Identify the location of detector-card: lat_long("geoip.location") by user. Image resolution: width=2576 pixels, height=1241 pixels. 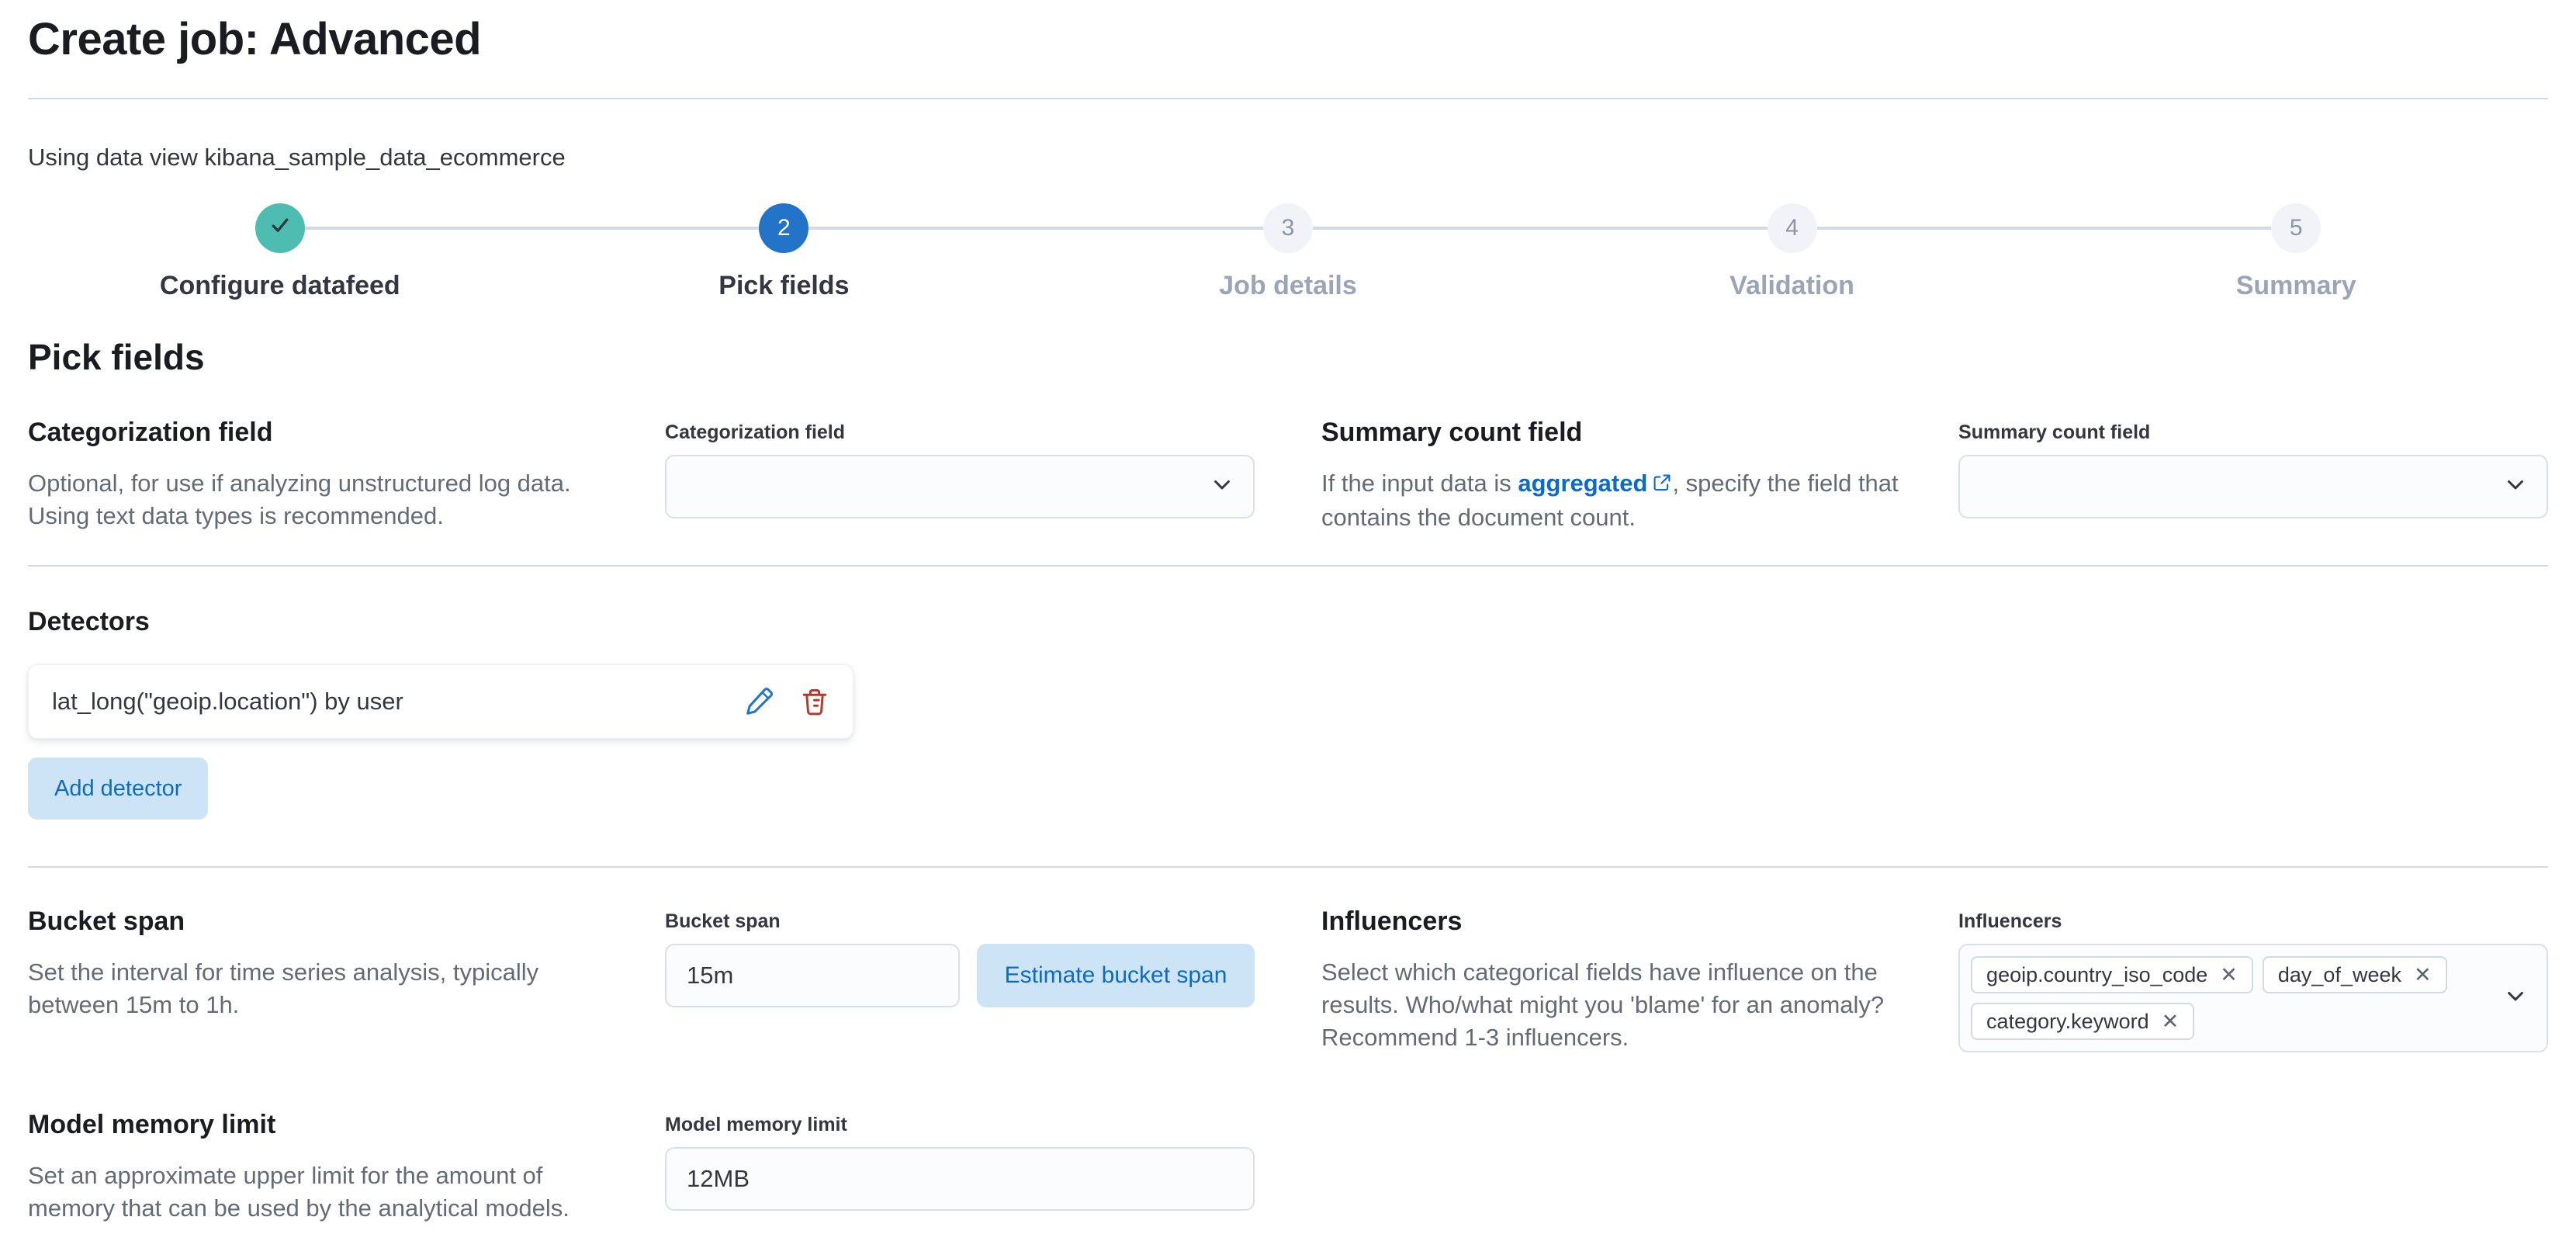
(440, 701).